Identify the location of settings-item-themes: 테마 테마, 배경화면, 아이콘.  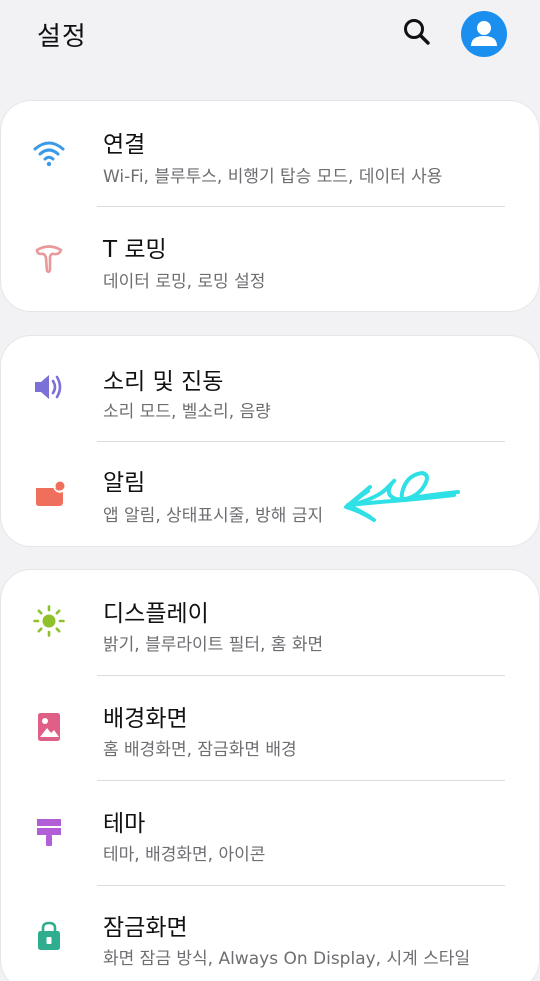
(270, 833).